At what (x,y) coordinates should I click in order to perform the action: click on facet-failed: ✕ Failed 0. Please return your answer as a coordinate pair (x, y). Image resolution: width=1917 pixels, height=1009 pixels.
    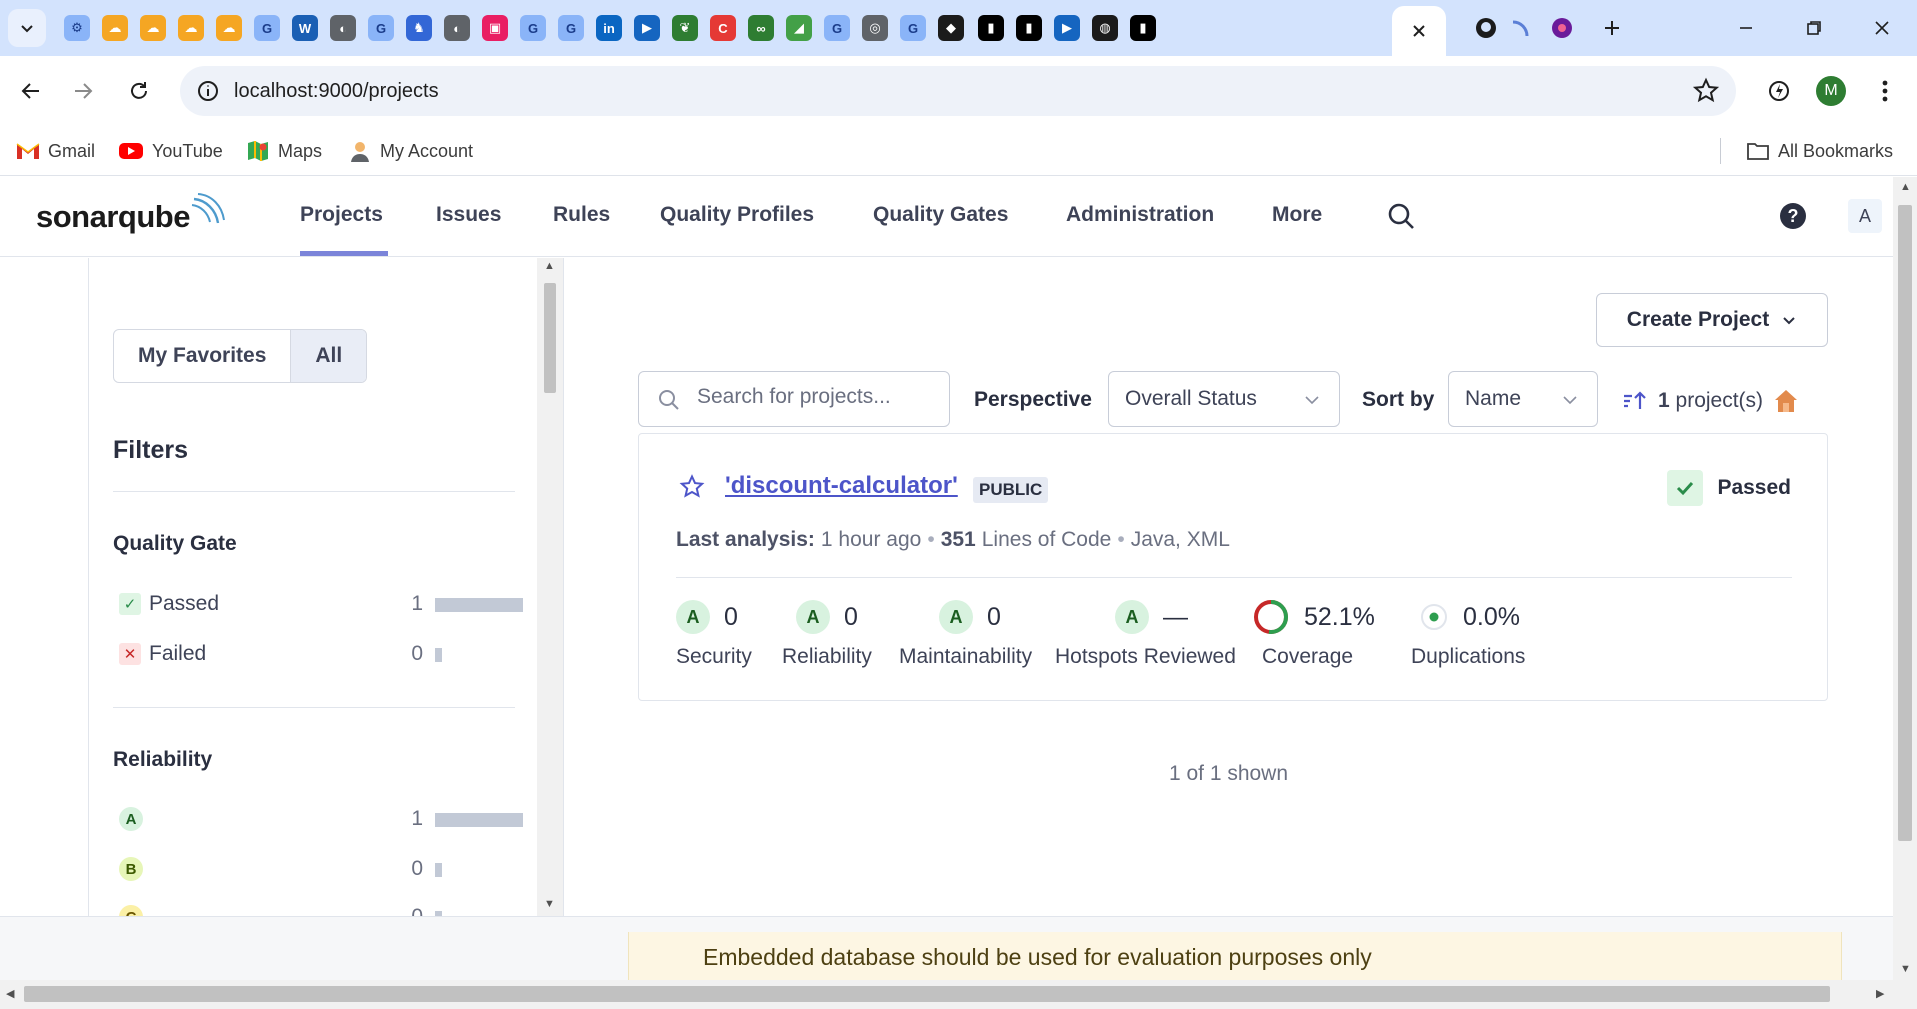
    Looking at the image, I should click on (317, 654).